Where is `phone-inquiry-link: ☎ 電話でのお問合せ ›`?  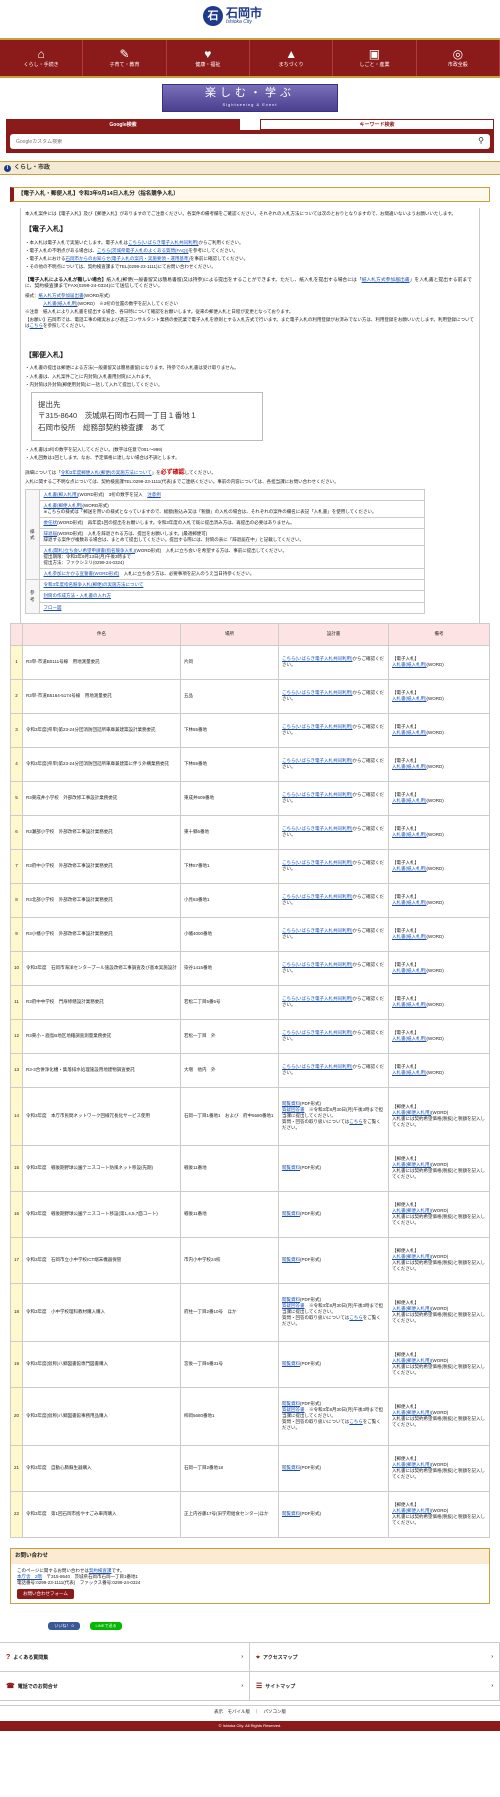
phone-inquiry-link: ☎ 電話でのお問合せ › is located at coordinates (125, 1686).